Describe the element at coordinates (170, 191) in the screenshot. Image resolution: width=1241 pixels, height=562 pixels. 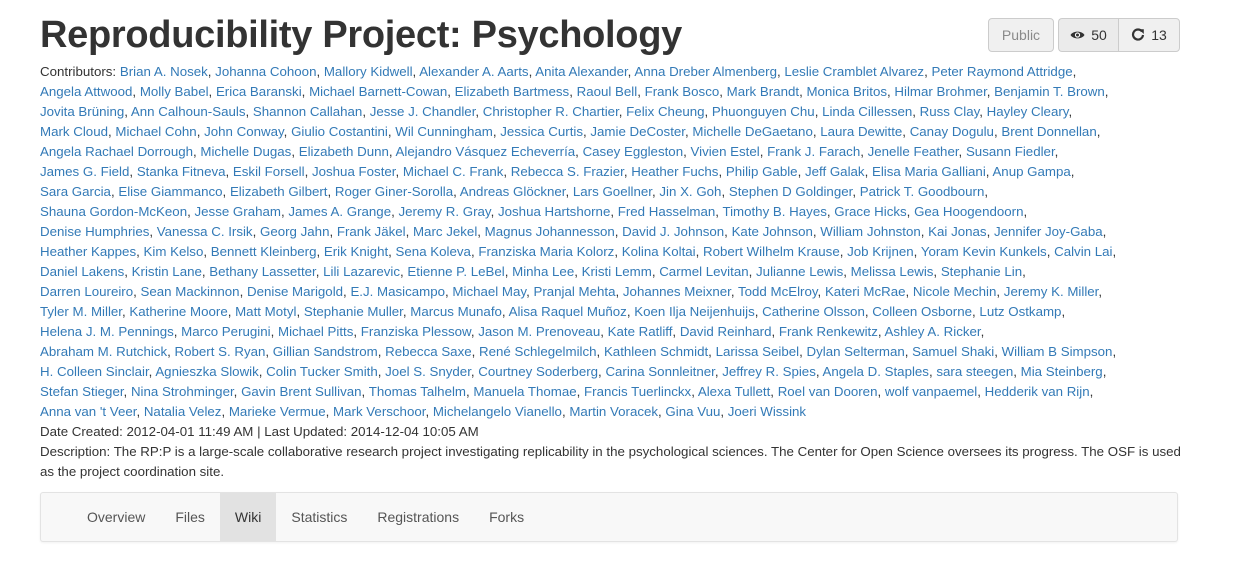
I see `contributor-link: Elise Giammanco` at that location.